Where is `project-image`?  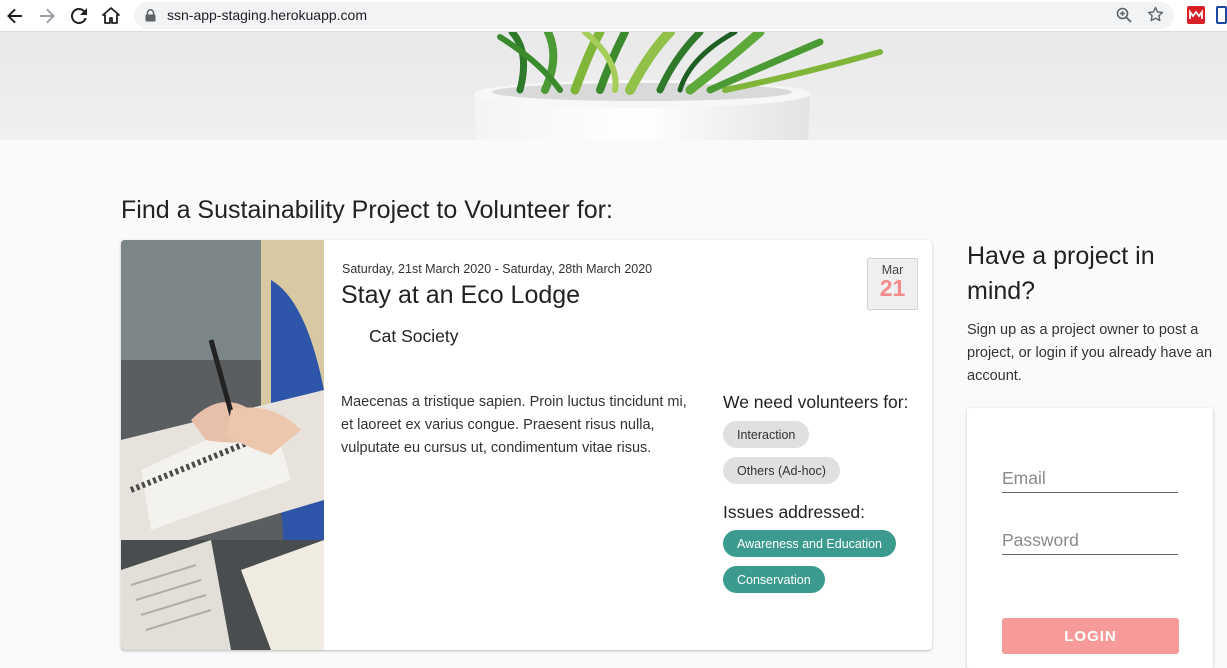
project-image is located at coordinates (222, 445).